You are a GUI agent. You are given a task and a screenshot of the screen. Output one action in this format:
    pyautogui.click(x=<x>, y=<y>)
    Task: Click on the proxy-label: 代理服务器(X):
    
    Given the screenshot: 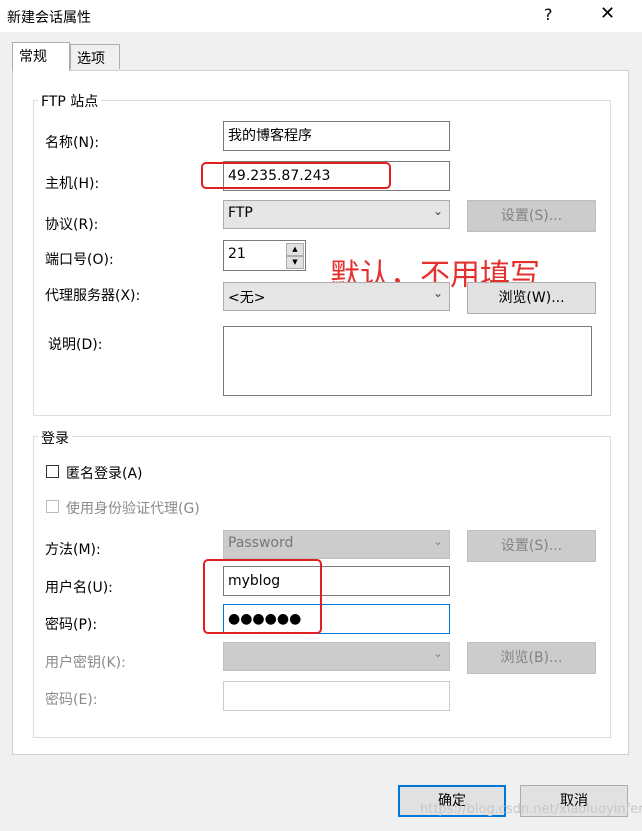 What is the action you would take?
    pyautogui.click(x=93, y=296)
    